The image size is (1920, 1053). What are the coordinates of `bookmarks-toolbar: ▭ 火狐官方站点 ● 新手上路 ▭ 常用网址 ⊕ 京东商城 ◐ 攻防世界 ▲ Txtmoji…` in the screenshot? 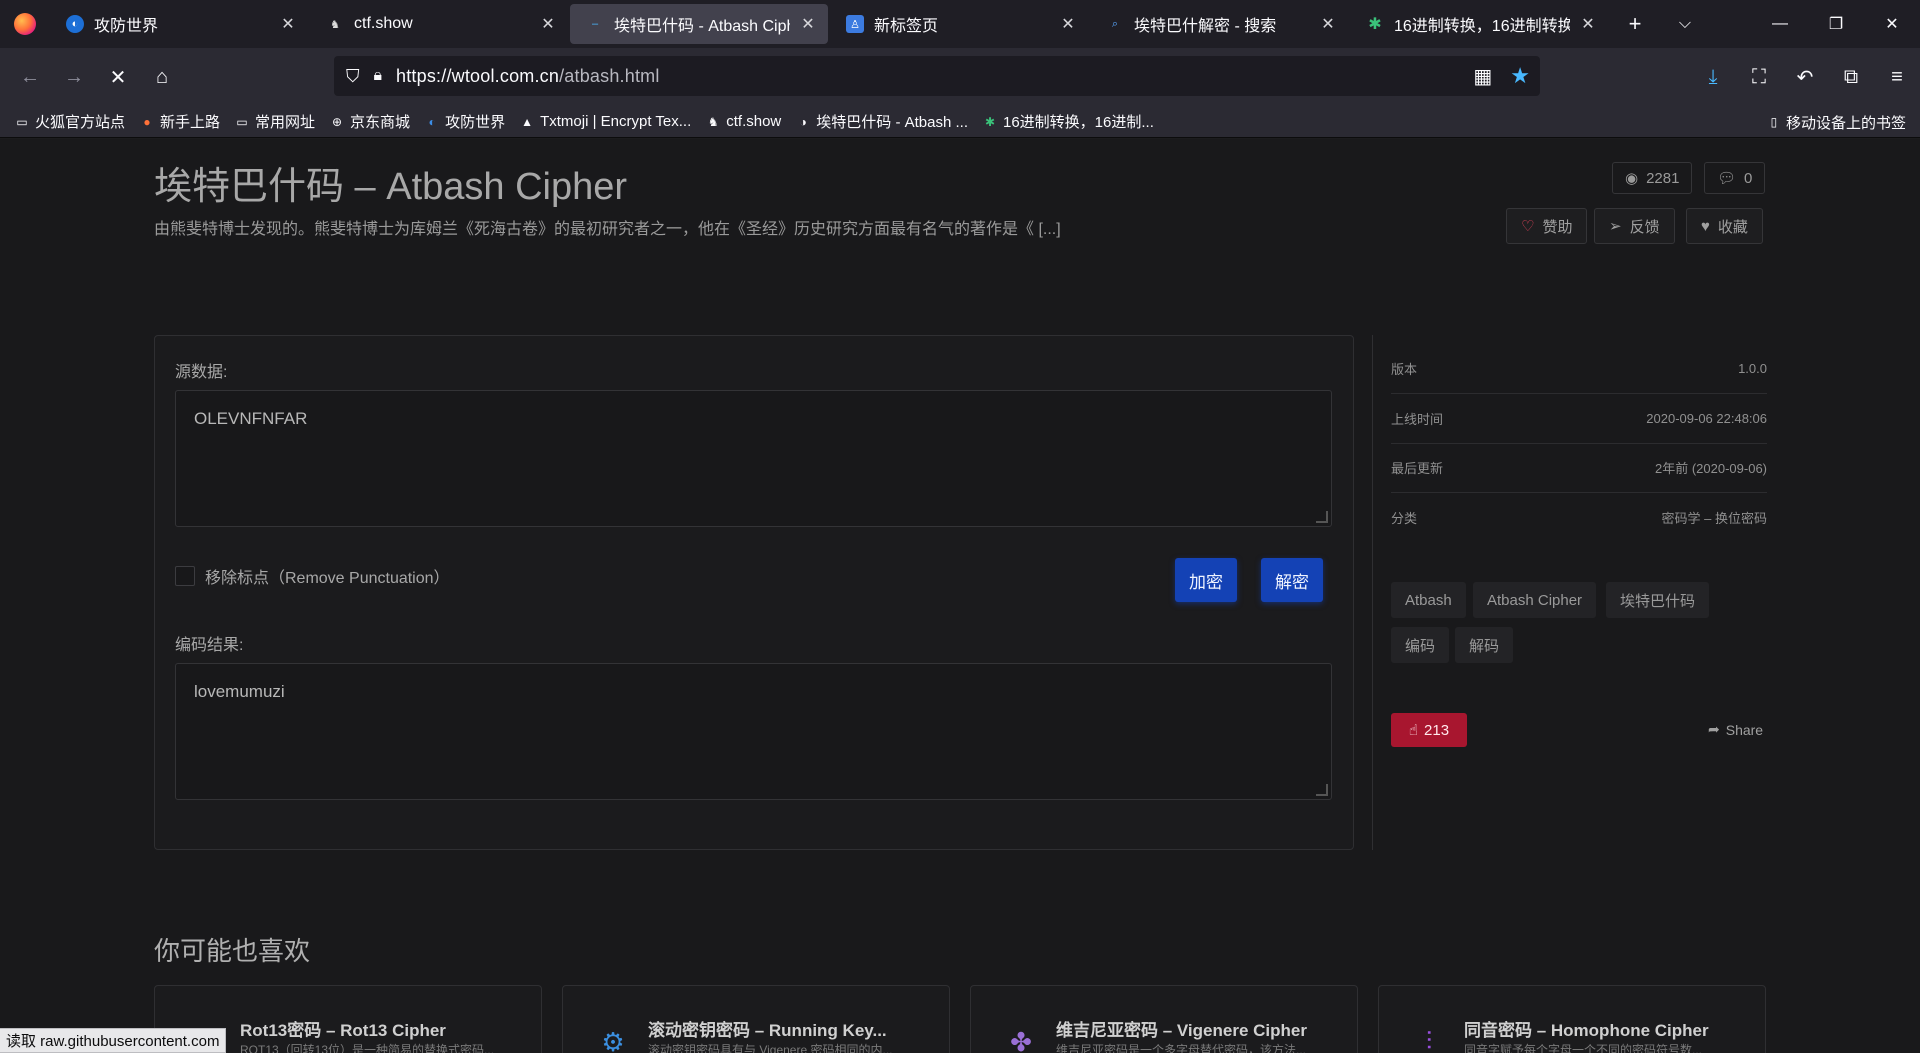 It's located at (960, 122).